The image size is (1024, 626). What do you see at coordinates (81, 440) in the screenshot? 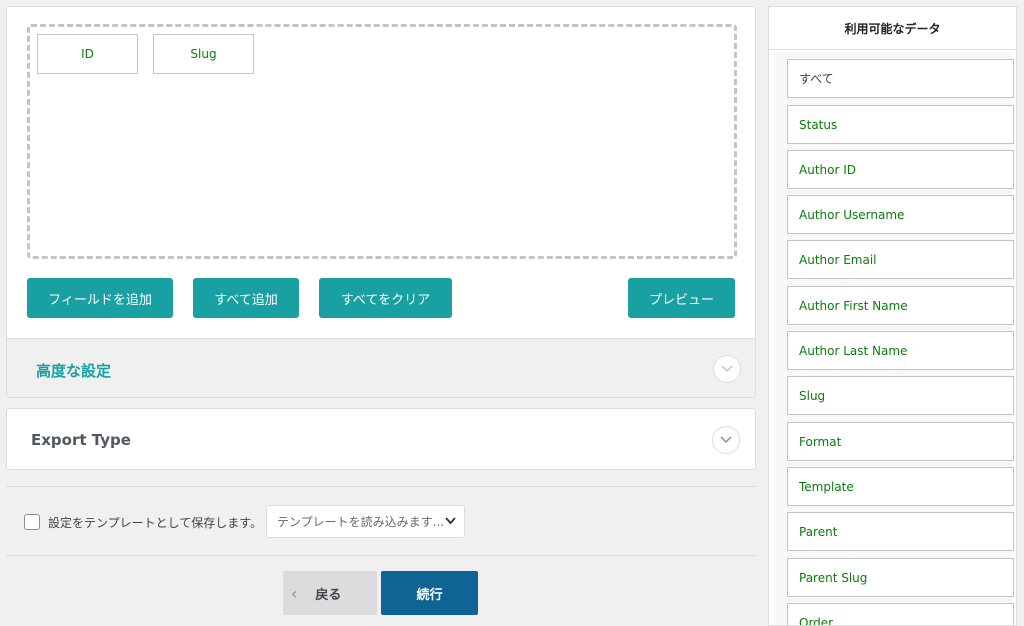
I see `export-type-title: Export Type` at bounding box center [81, 440].